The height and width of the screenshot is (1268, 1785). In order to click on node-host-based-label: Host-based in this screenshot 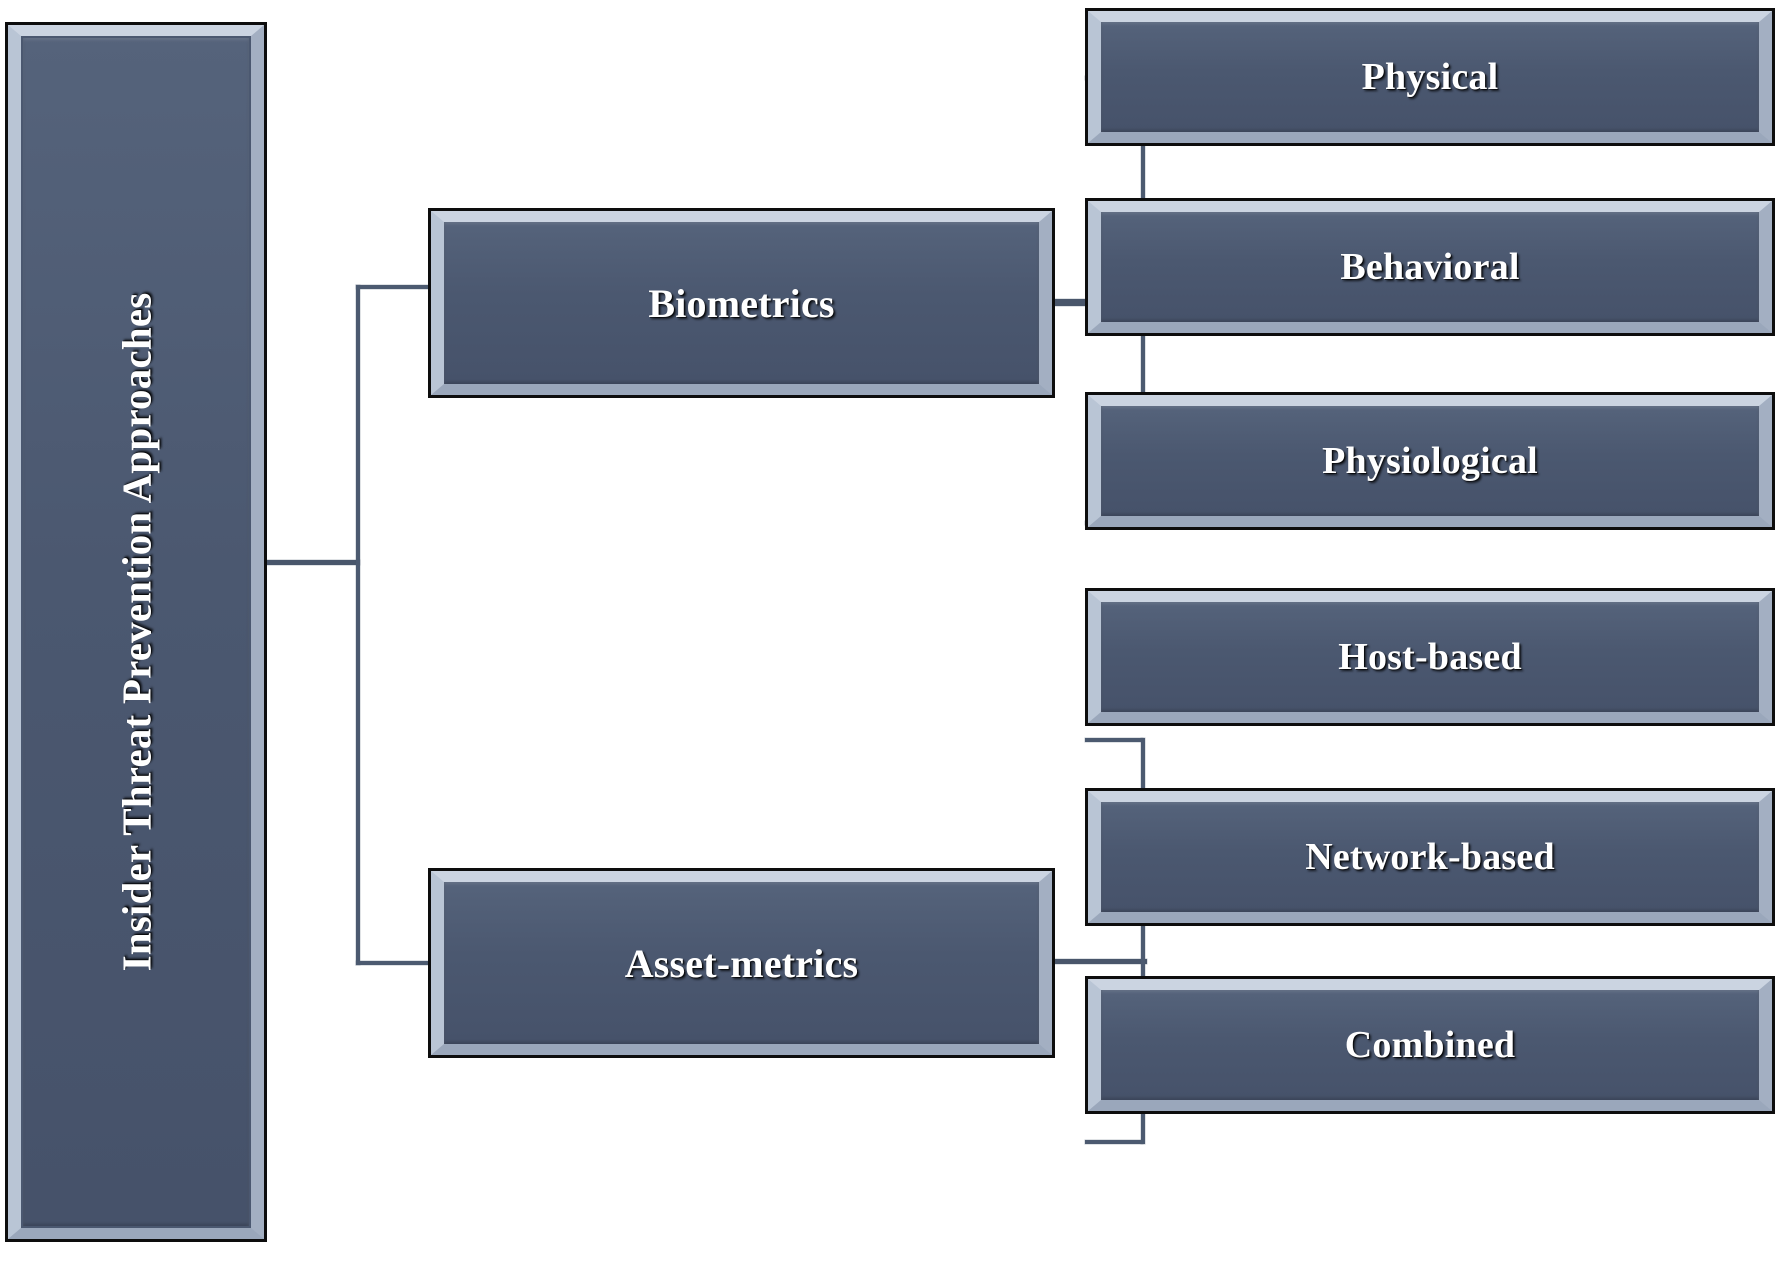, I will do `click(1430, 657)`.